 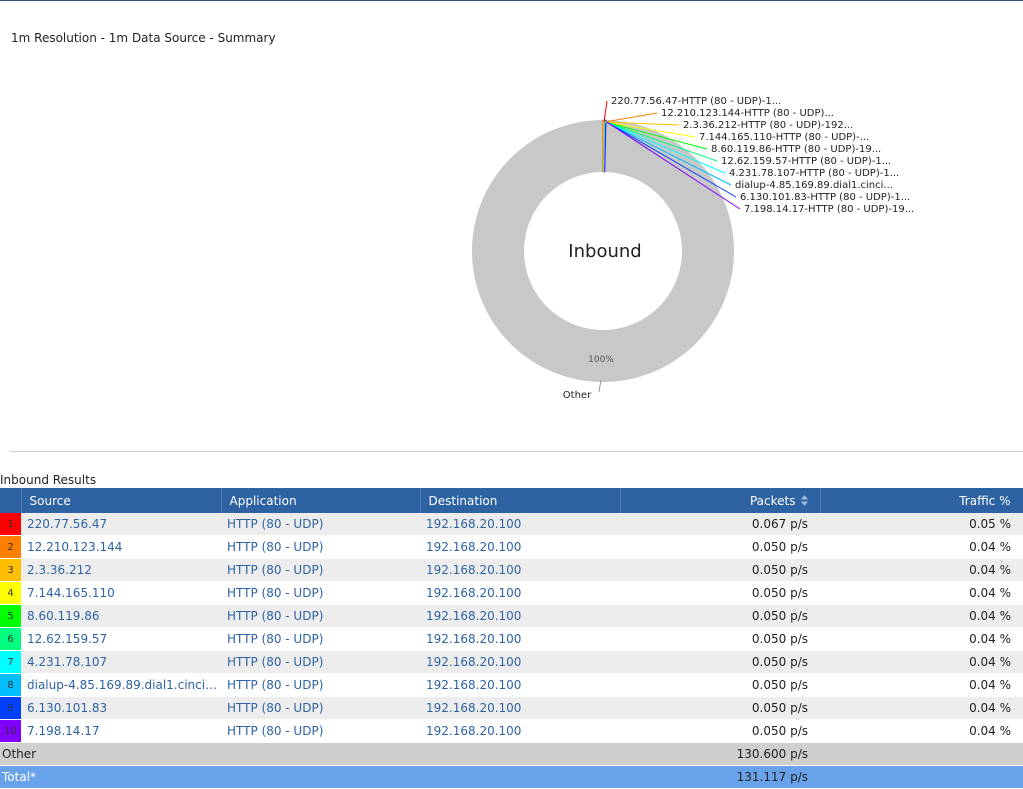 I want to click on source-link: 2.3.36.212, so click(x=121, y=570).